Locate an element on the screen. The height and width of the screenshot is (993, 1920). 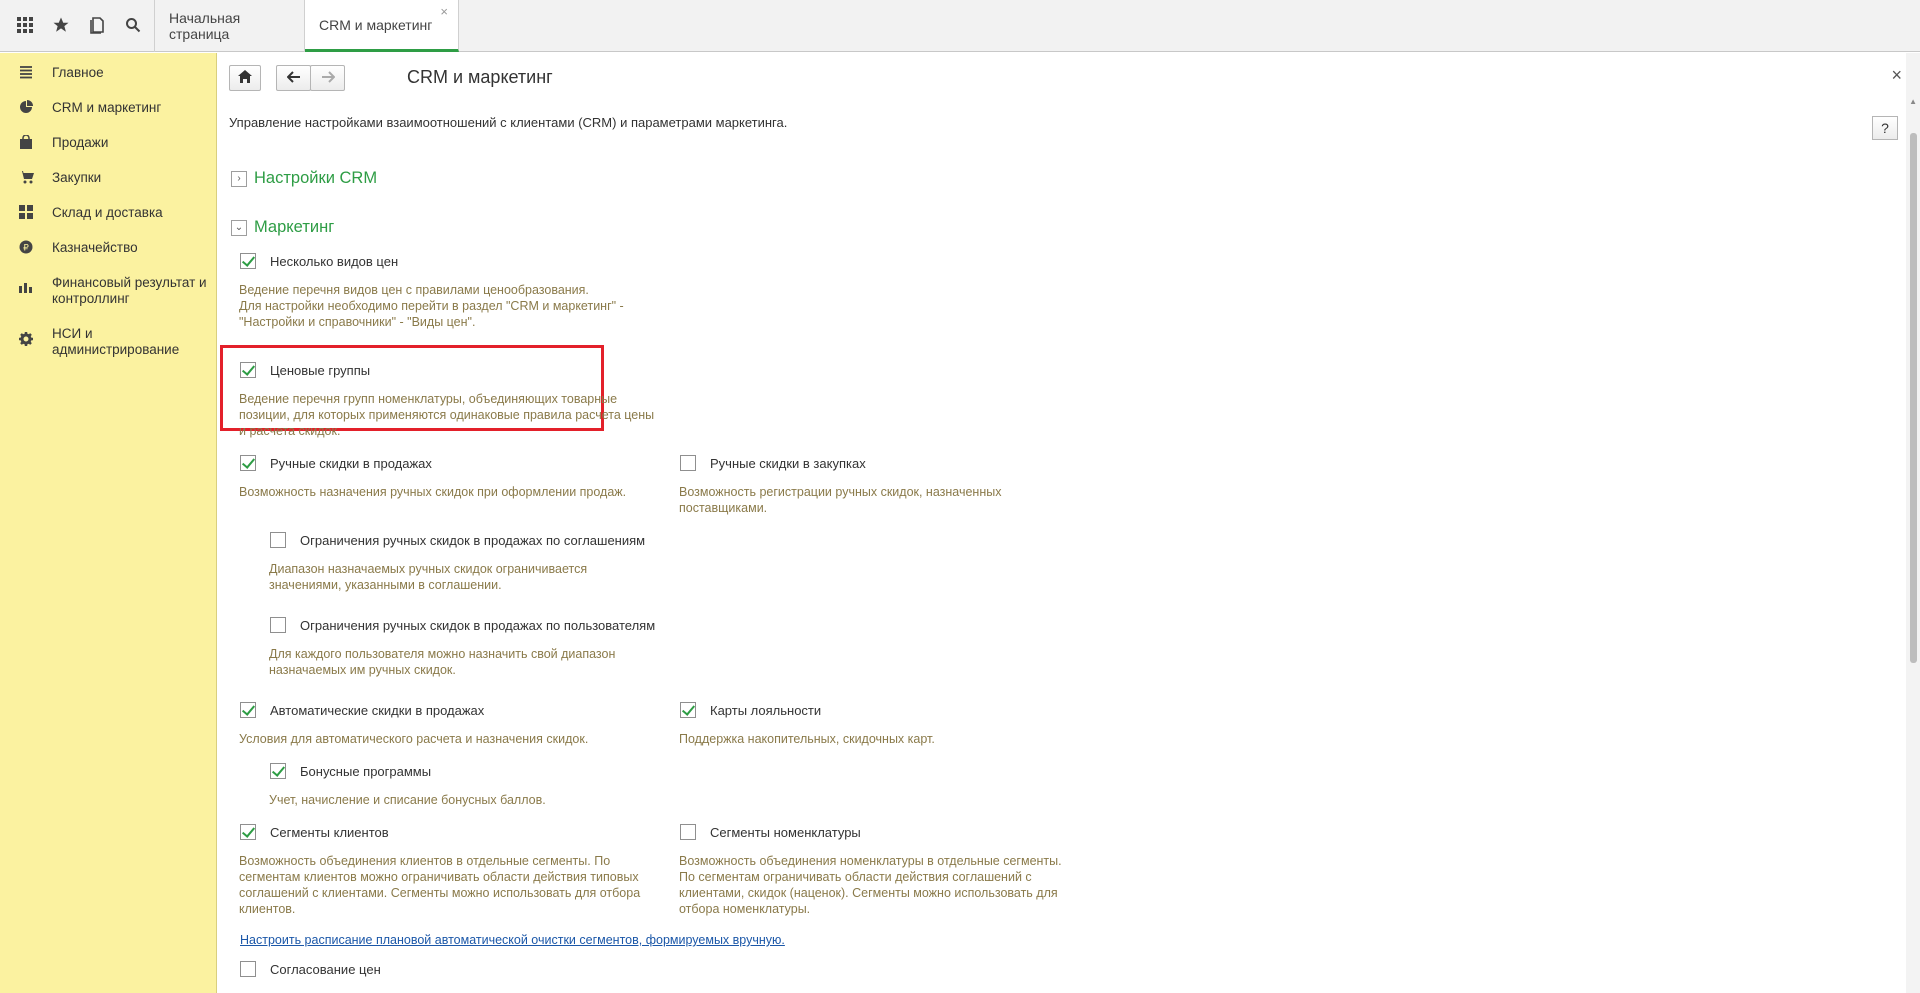
warehouse-grid-icon is located at coordinates (26, 212).